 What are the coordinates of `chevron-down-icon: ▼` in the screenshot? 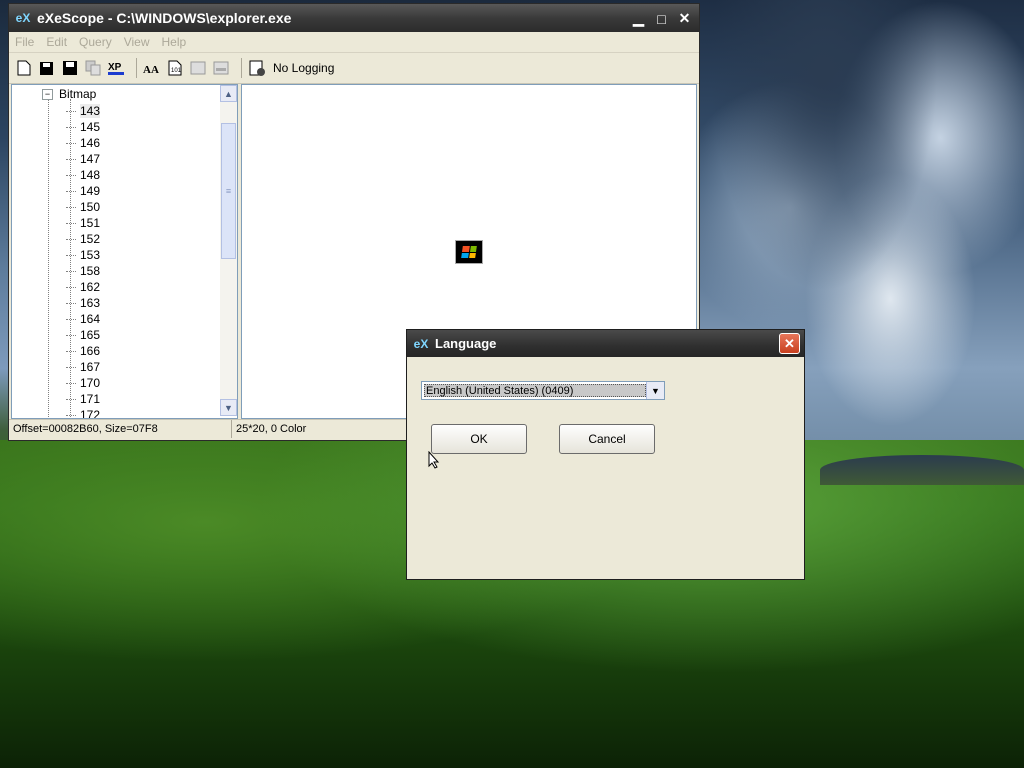 It's located at (655, 390).